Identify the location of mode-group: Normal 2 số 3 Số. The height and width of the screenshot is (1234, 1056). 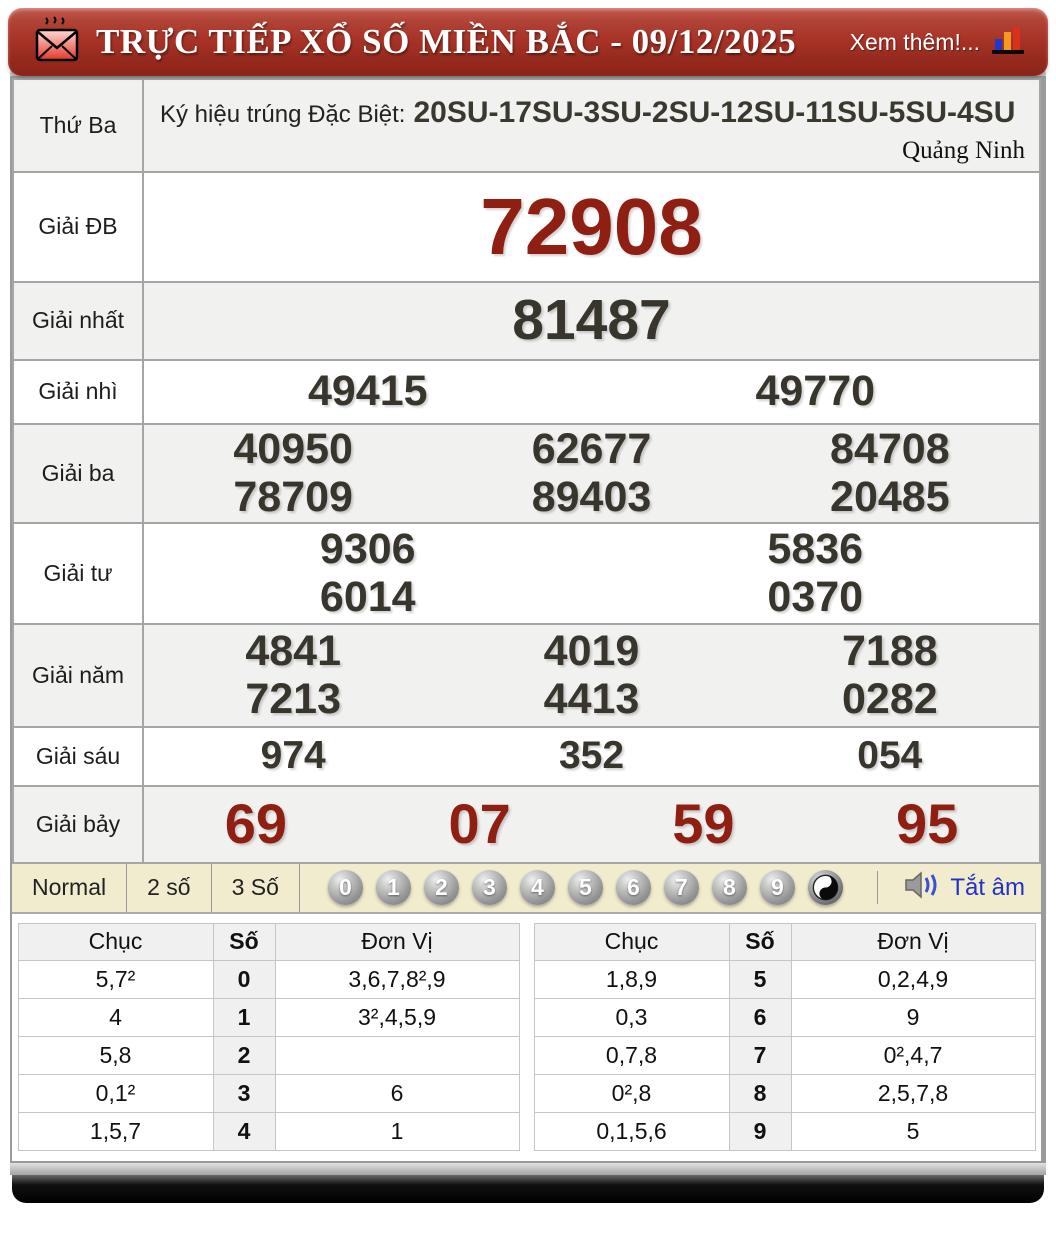
(156, 887).